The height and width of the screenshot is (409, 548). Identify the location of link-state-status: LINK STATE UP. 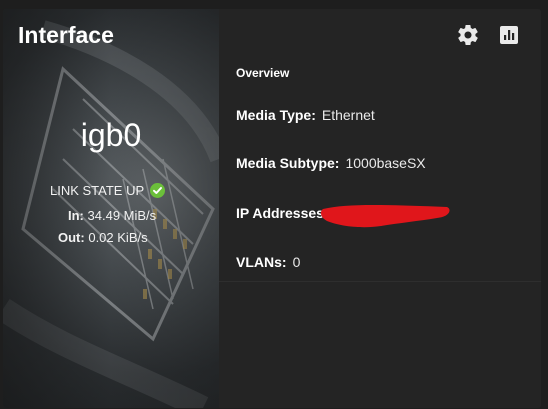
(108, 190).